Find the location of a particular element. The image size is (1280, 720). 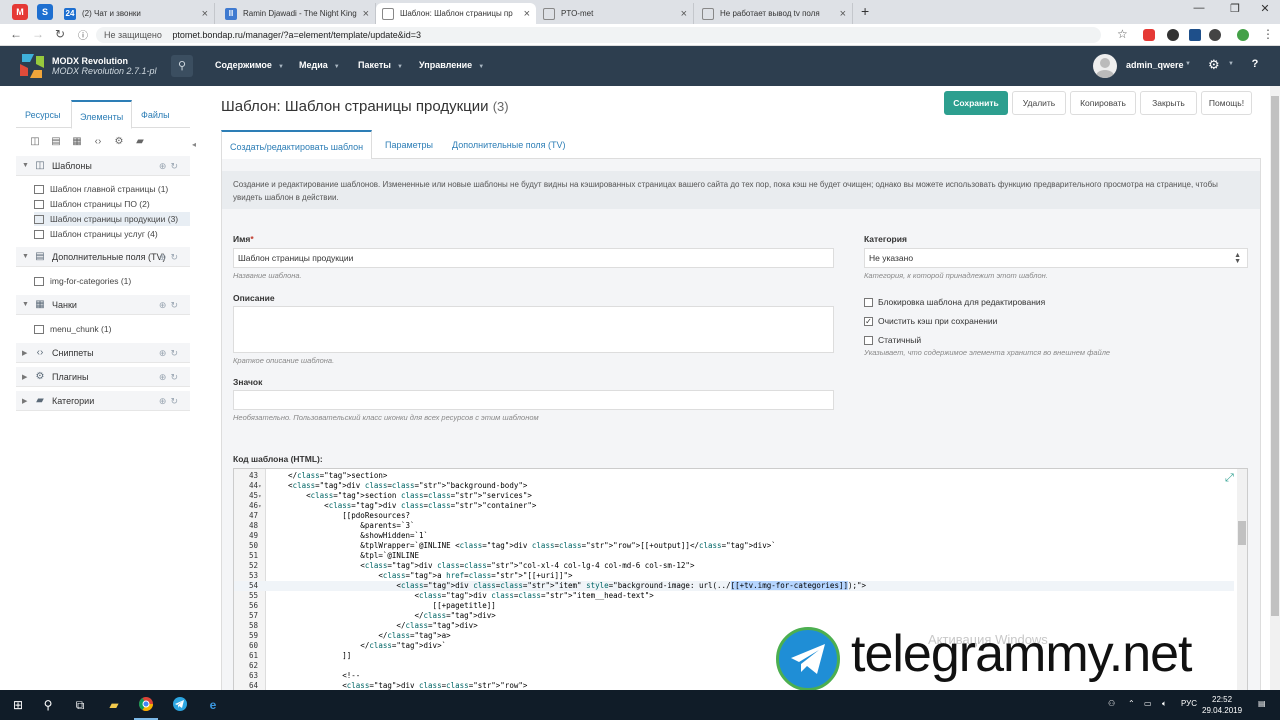

new-plugin-icon: ⚙ is located at coordinates (119, 142).